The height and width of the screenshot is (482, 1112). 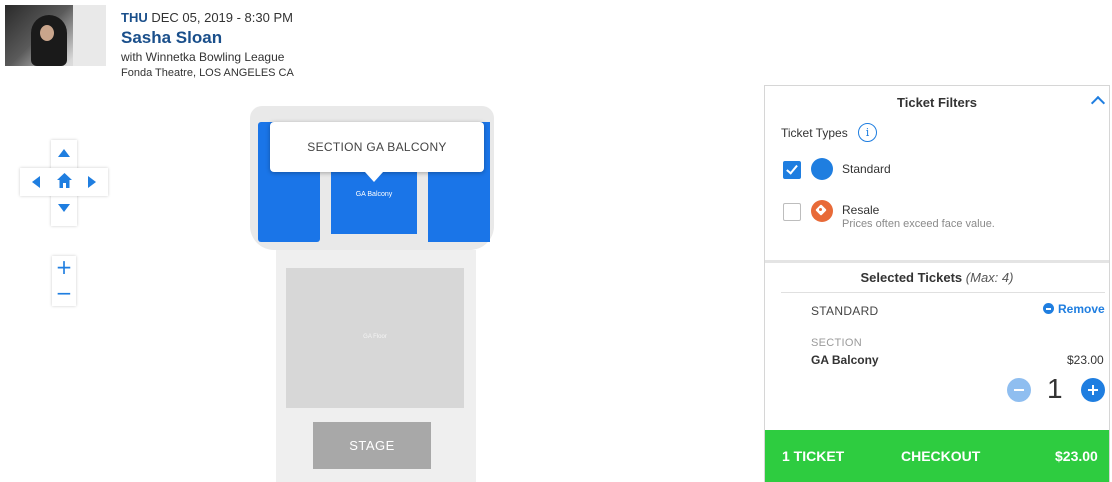 I want to click on stage: STAGE, so click(x=372, y=445).